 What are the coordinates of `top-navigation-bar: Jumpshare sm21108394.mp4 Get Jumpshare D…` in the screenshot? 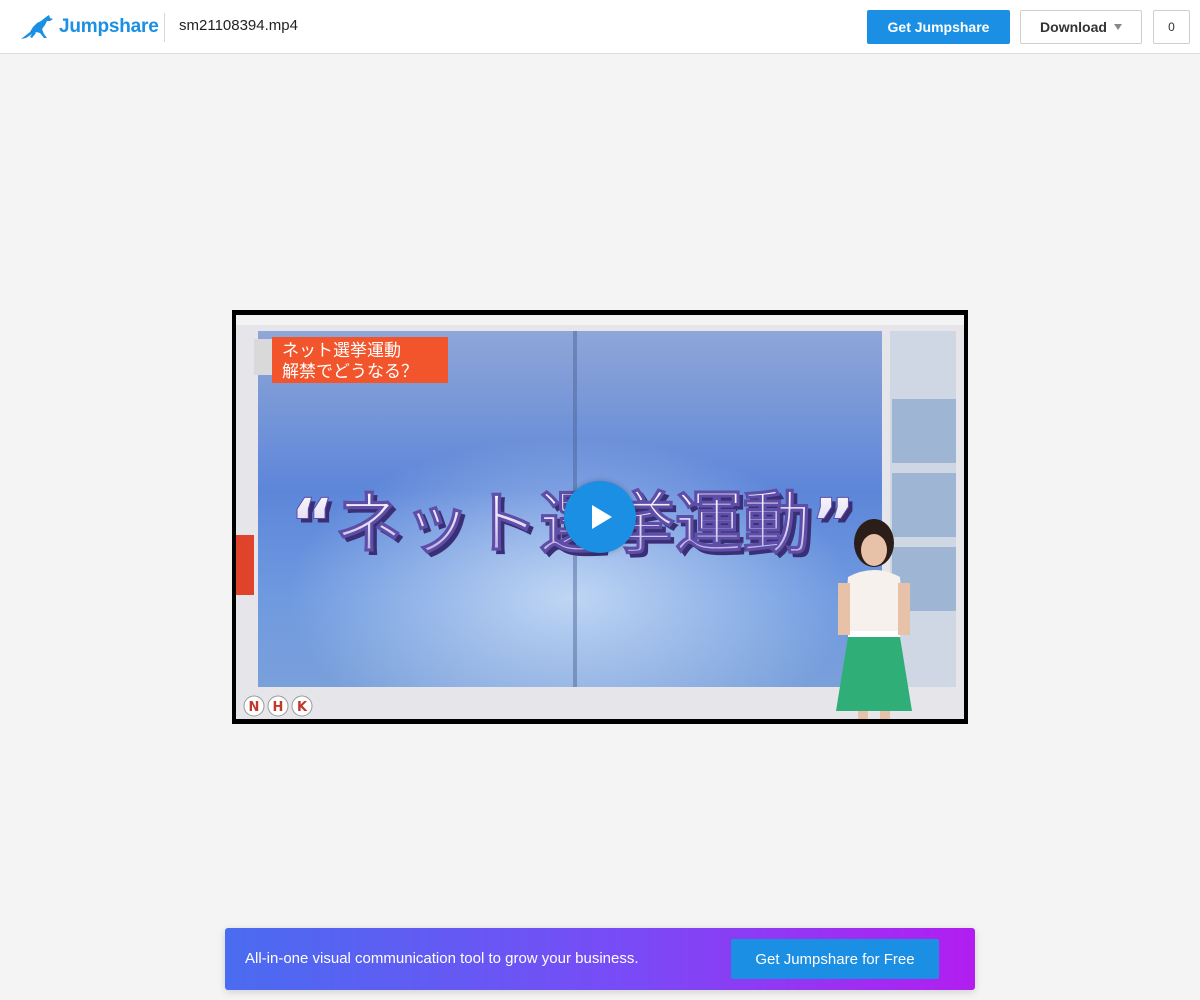 It's located at (600, 27).